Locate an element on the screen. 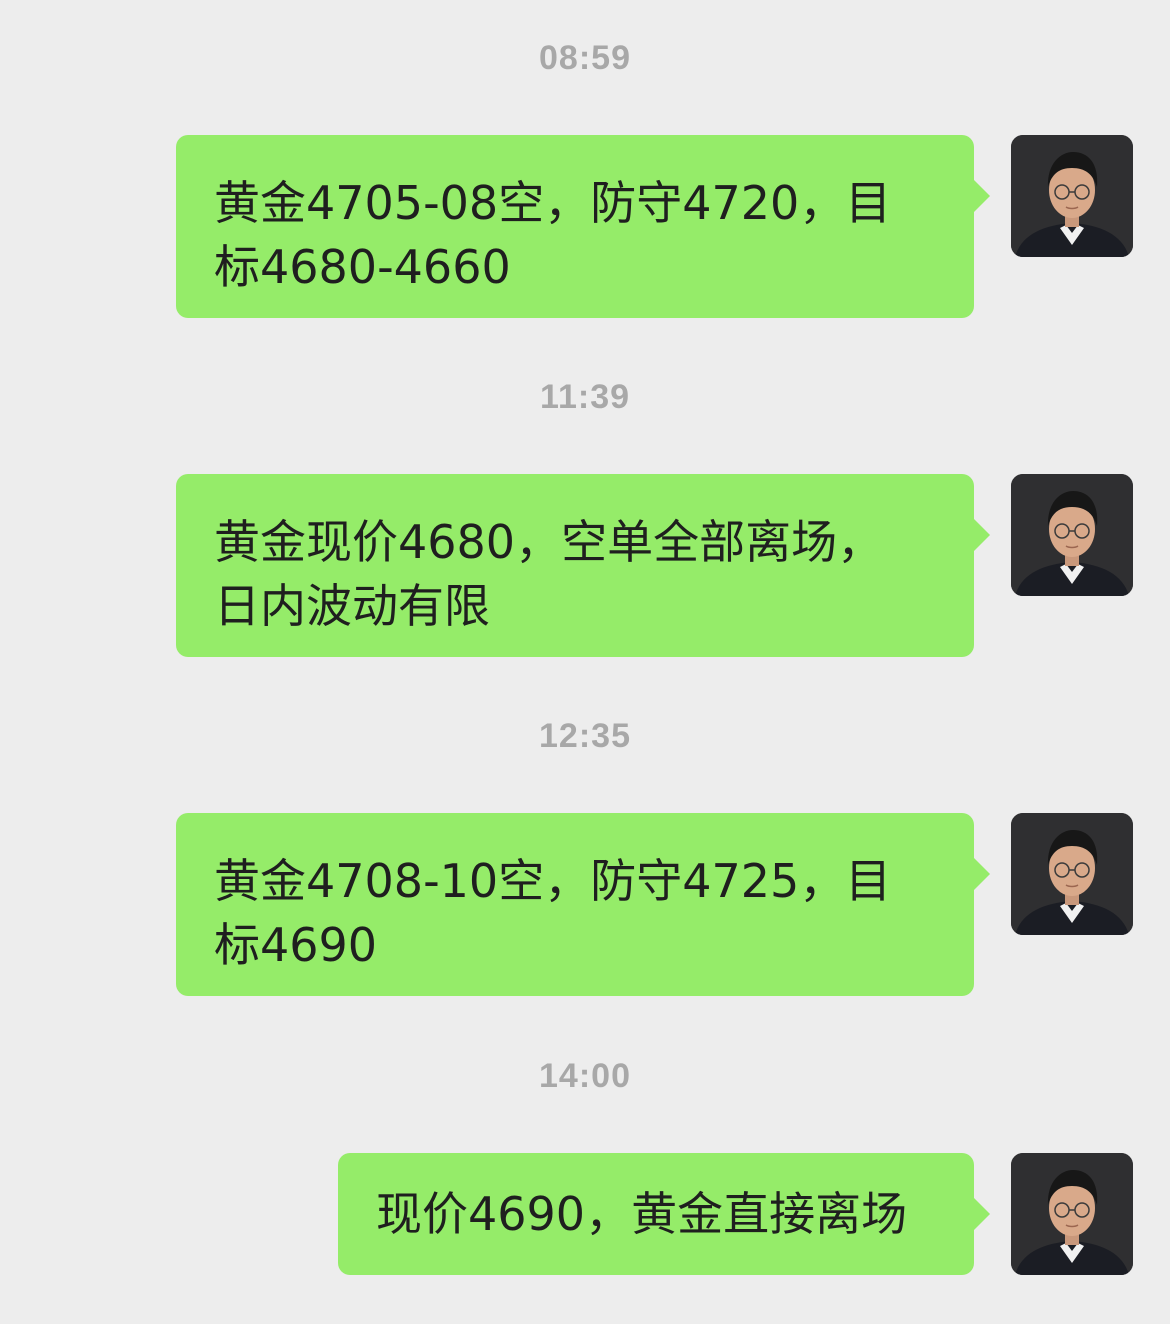  message-text-line: 标4680-4660 is located at coordinates (362, 267).